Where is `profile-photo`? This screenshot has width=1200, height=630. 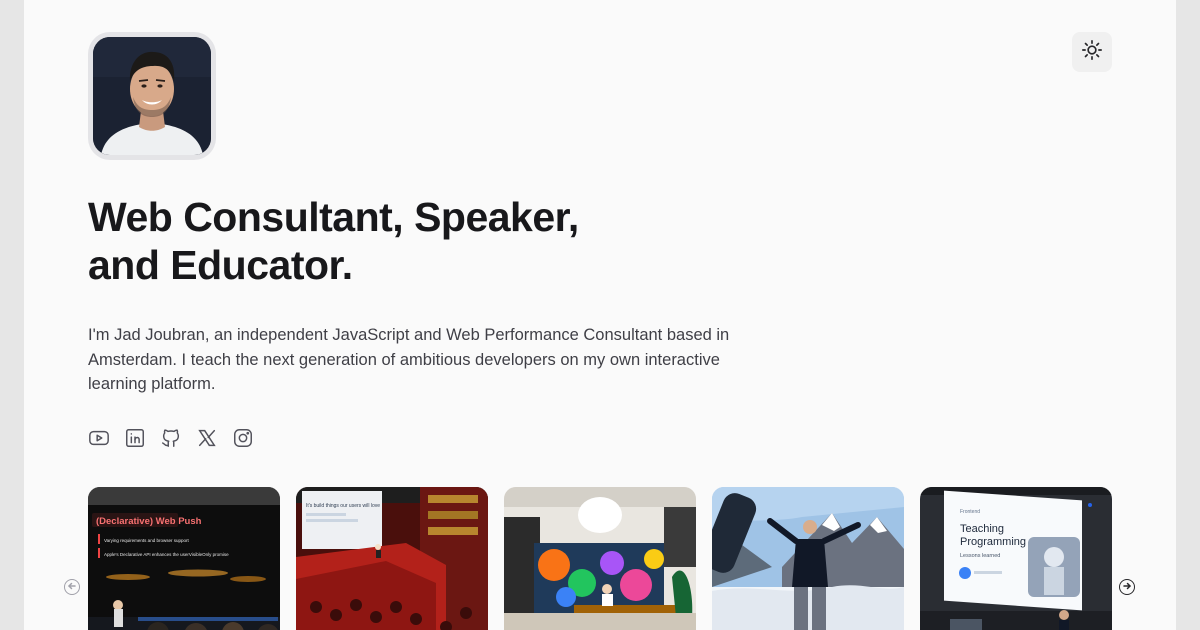
profile-photo is located at coordinates (152, 96).